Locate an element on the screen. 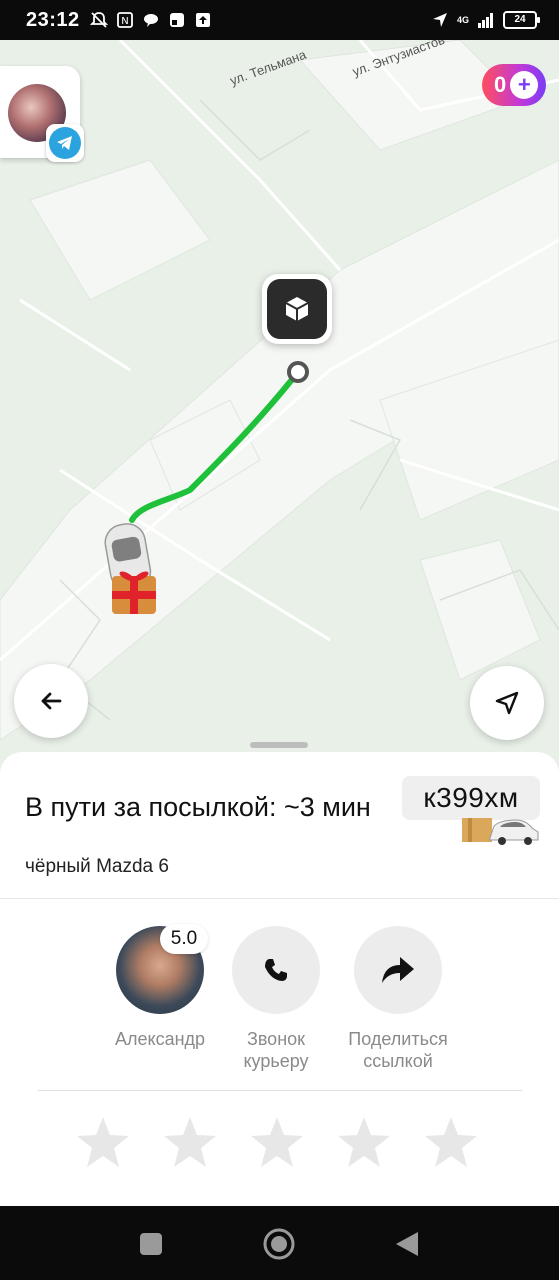  star-1-icon is located at coordinates (103, 1143).